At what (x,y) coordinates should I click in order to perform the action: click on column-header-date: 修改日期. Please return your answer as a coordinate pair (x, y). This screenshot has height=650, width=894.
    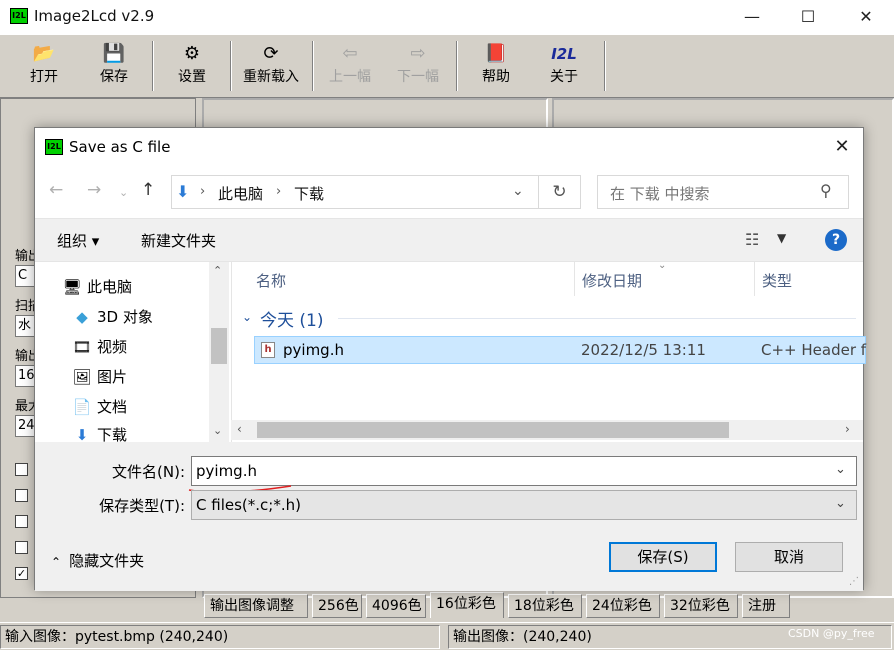
    Looking at the image, I should click on (612, 280).